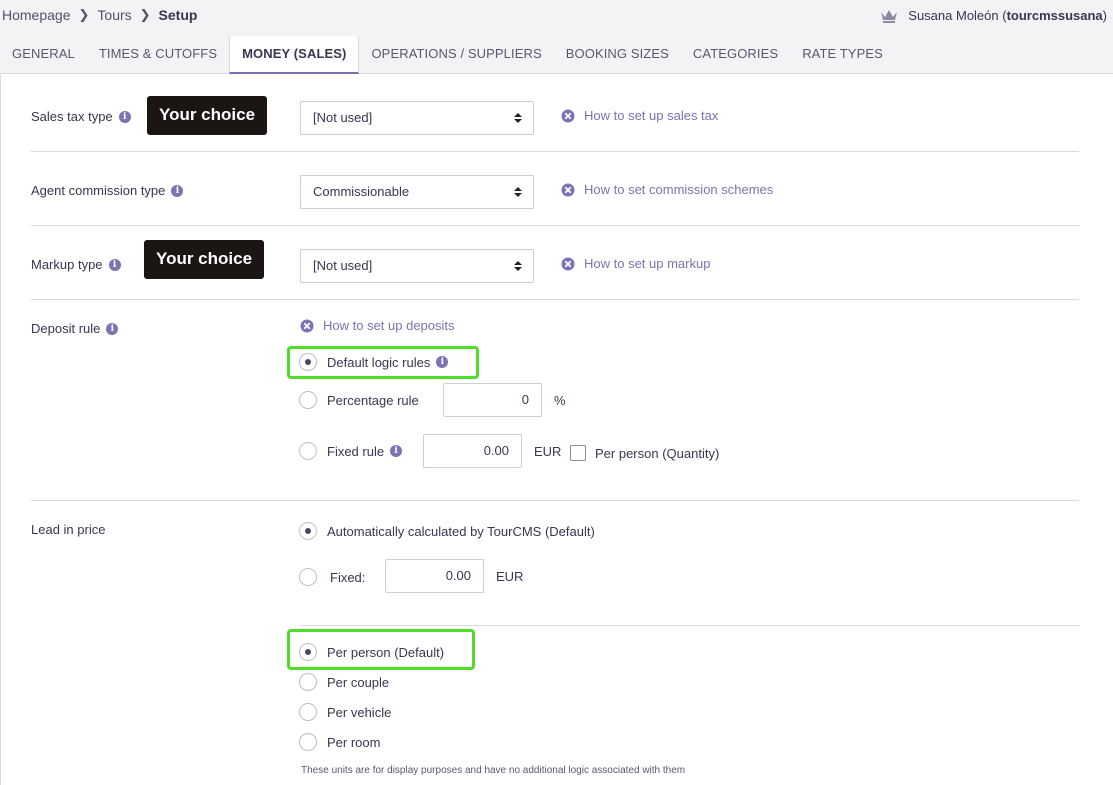 This screenshot has width=1113, height=785. Describe the element at coordinates (358, 682) in the screenshot. I see `per-couple-label: Per couple` at that location.